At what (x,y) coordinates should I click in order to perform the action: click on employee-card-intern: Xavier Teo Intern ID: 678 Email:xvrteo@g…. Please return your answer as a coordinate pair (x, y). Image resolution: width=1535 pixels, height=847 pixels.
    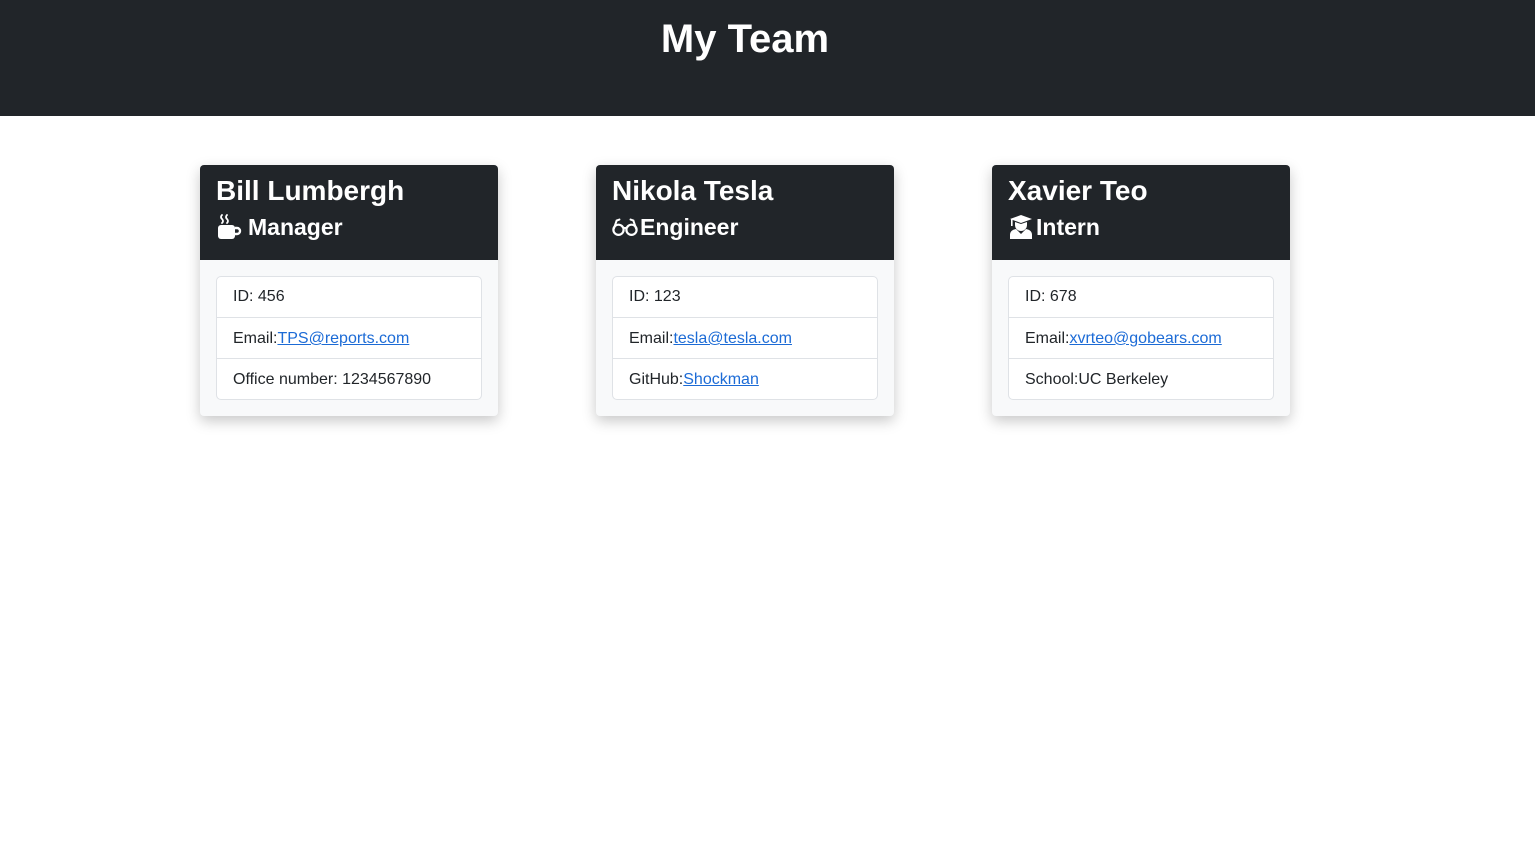
    Looking at the image, I should click on (1141, 290).